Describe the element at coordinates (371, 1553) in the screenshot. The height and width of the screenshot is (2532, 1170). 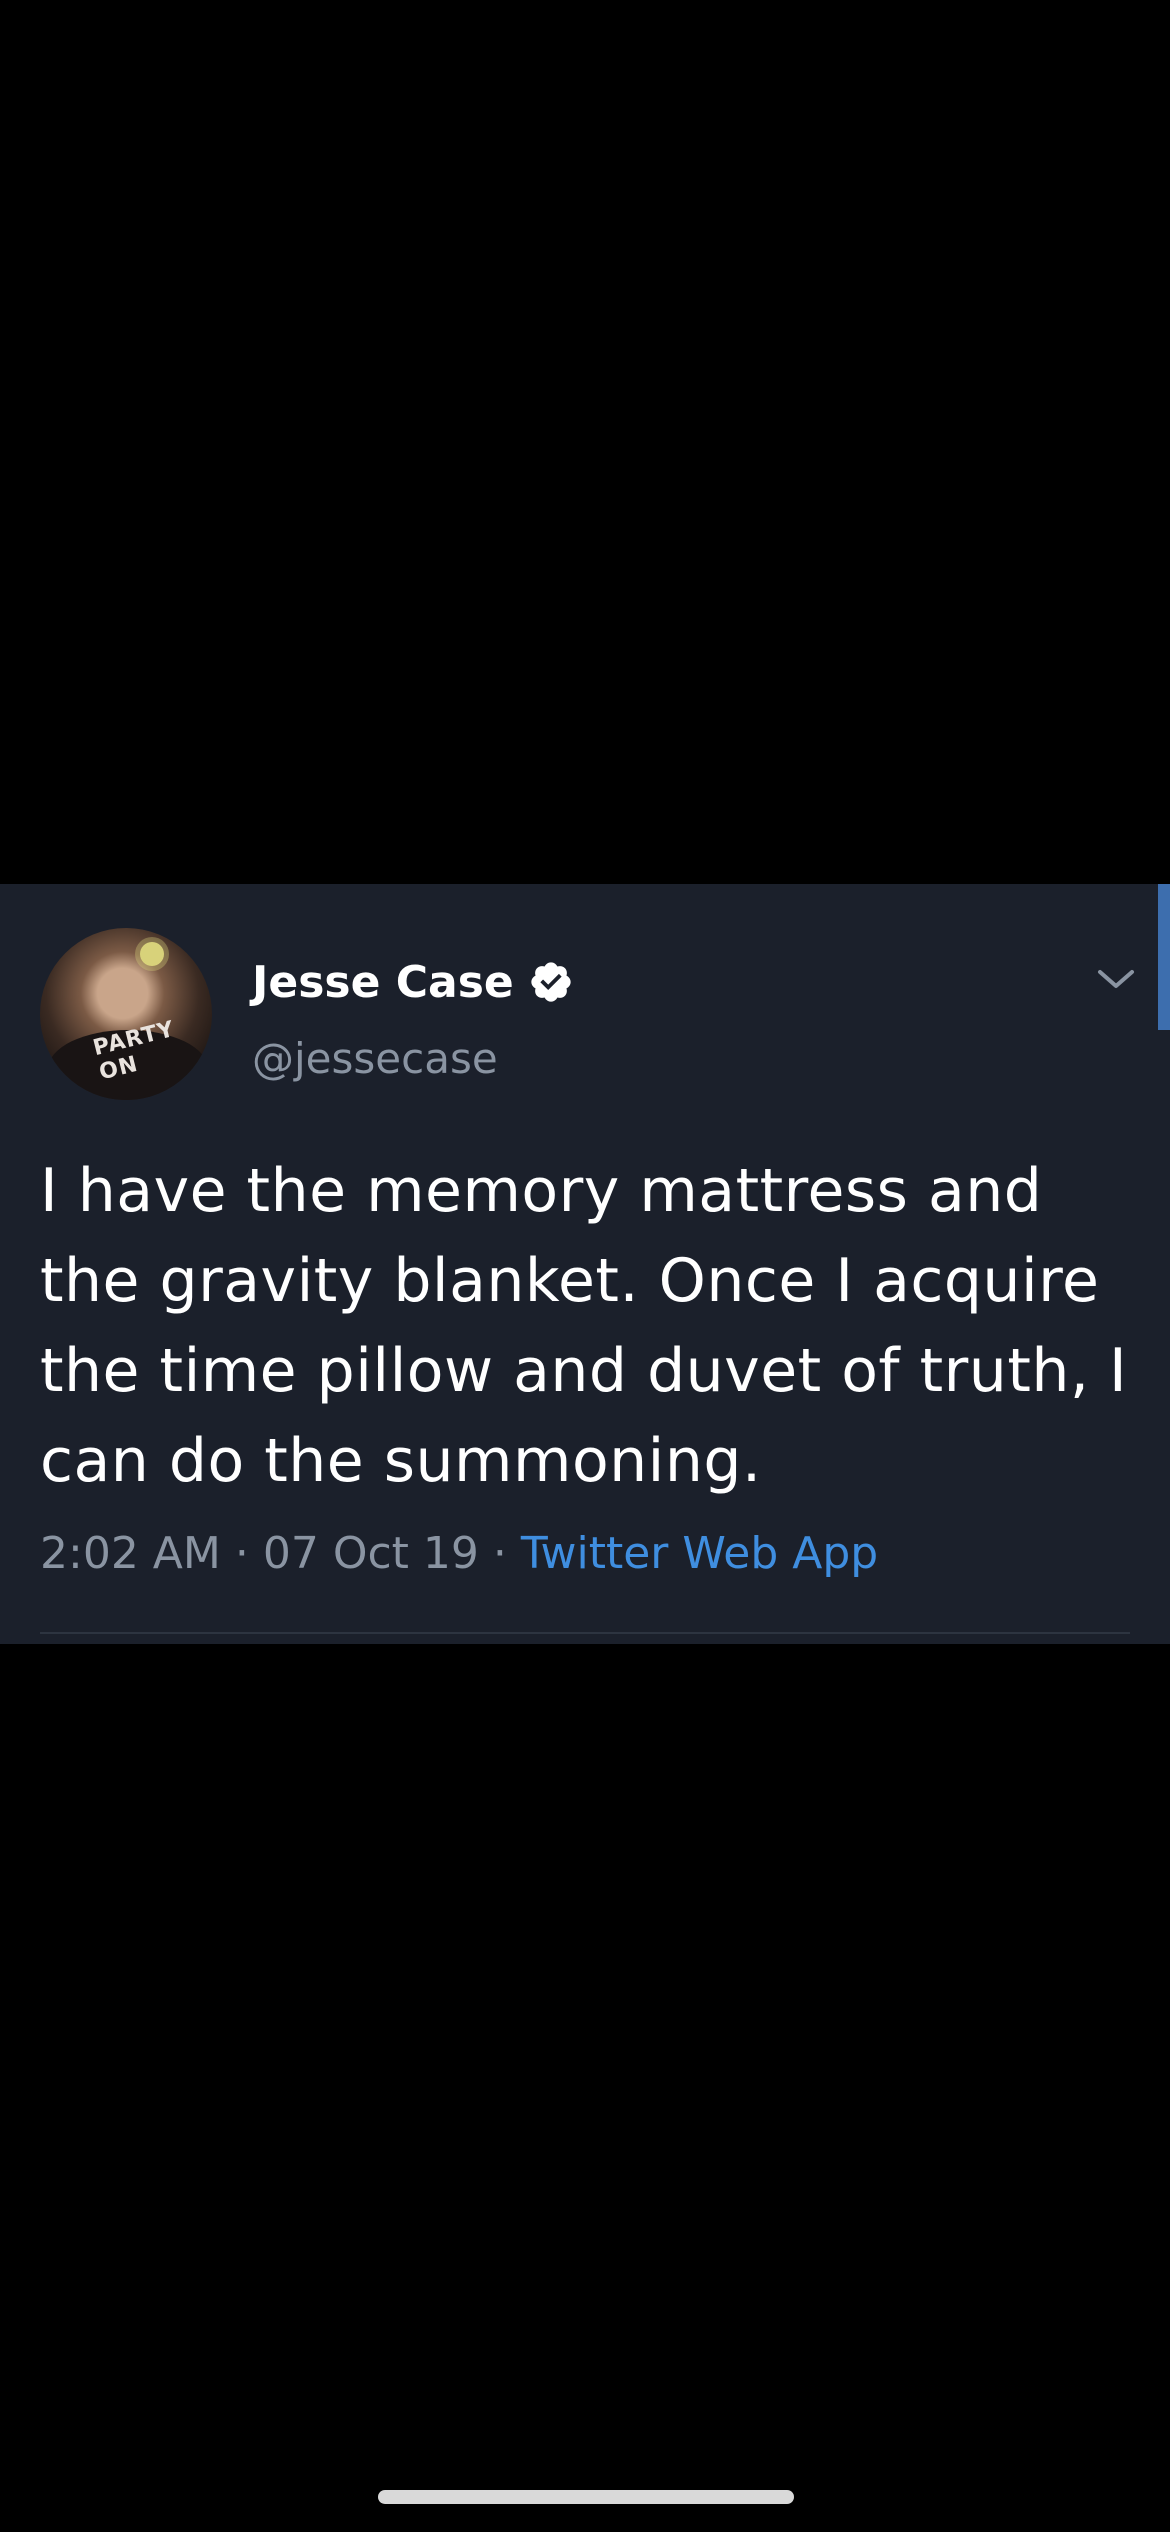
I see `tweet-date: 07 Oct 19` at that location.